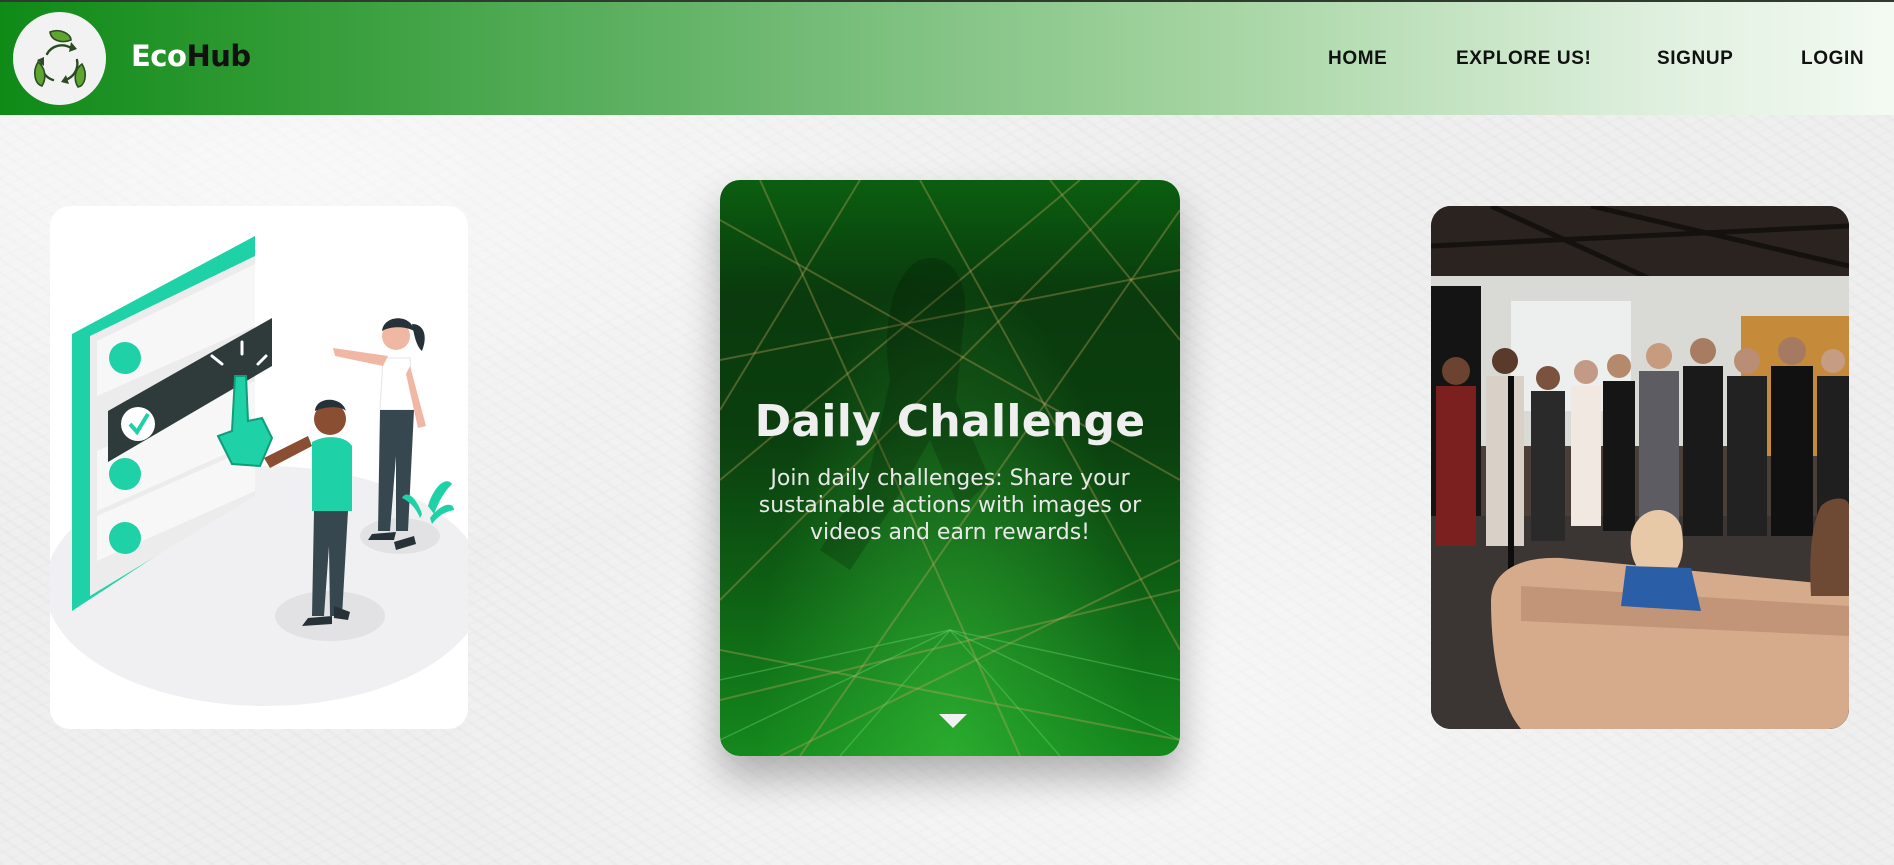  I want to click on carousel-card-right, so click(1640, 467).